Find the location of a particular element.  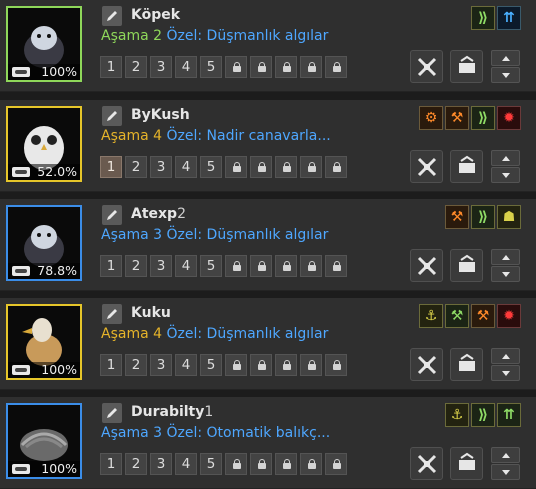

food-icon is located at coordinates (21, 72).